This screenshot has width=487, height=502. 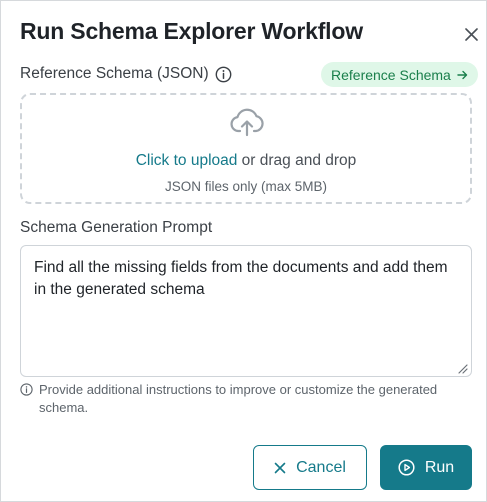 I want to click on cancel-button: Cancel, so click(x=310, y=467).